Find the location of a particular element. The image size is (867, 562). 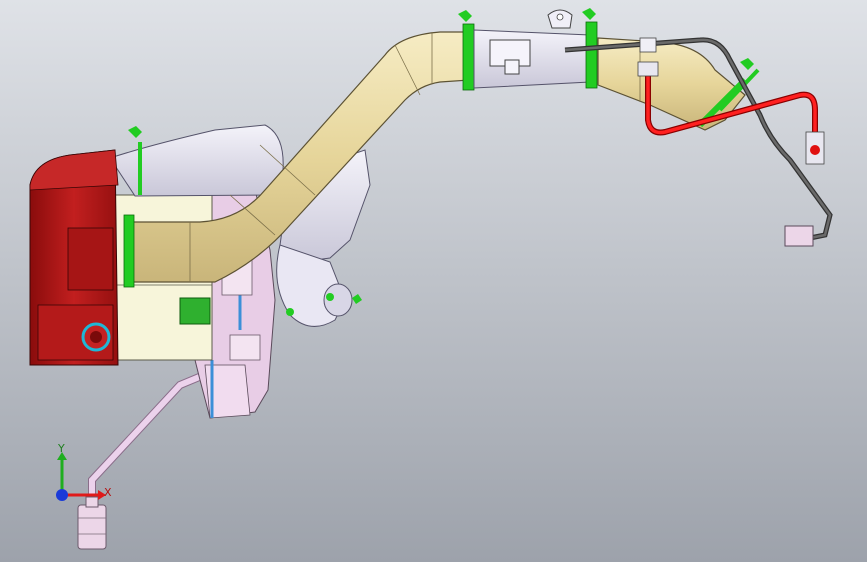

red-plenum is located at coordinates (74, 257).